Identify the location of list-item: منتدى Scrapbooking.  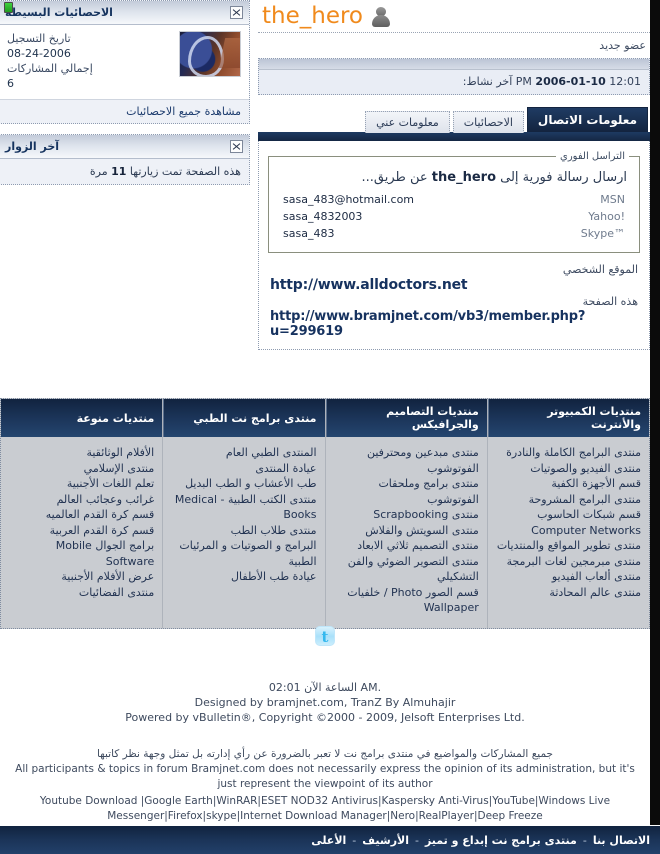
(406, 515).